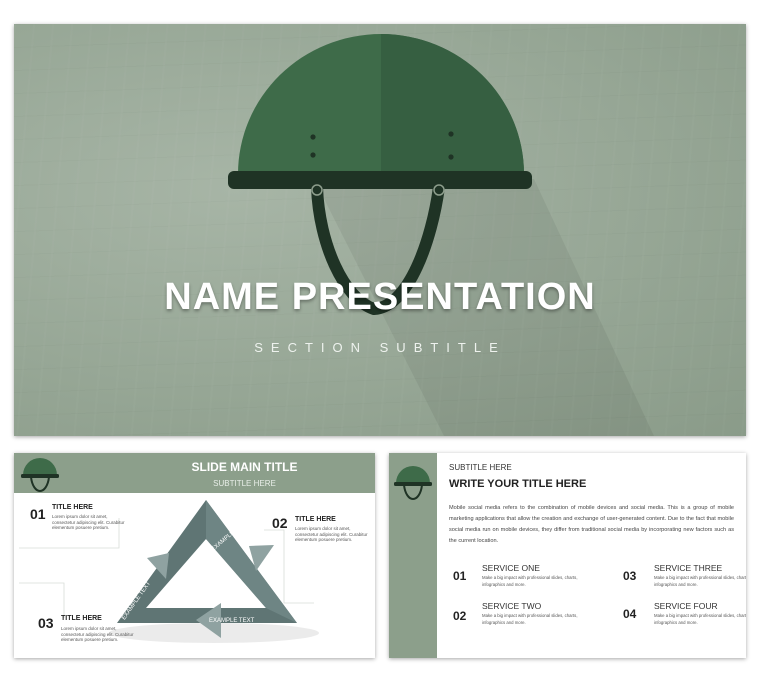 This screenshot has height=678, width=760. Describe the element at coordinates (460, 616) in the screenshot. I see `service-number: 02` at that location.